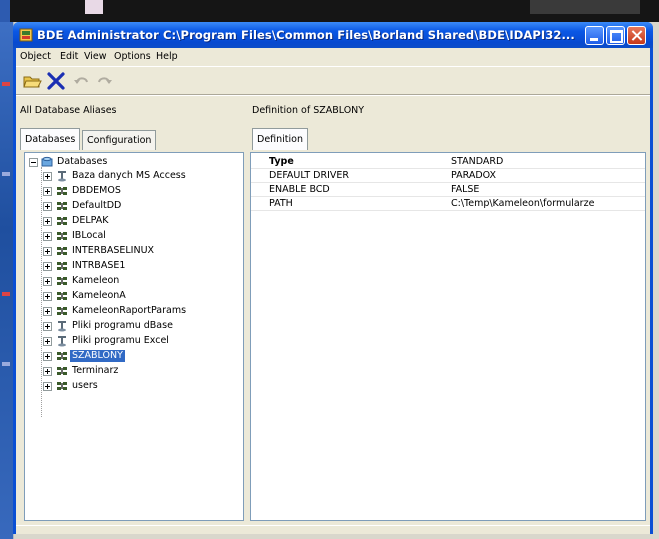  What do you see at coordinates (26, 35) in the screenshot?
I see `bde-app-icon` at bounding box center [26, 35].